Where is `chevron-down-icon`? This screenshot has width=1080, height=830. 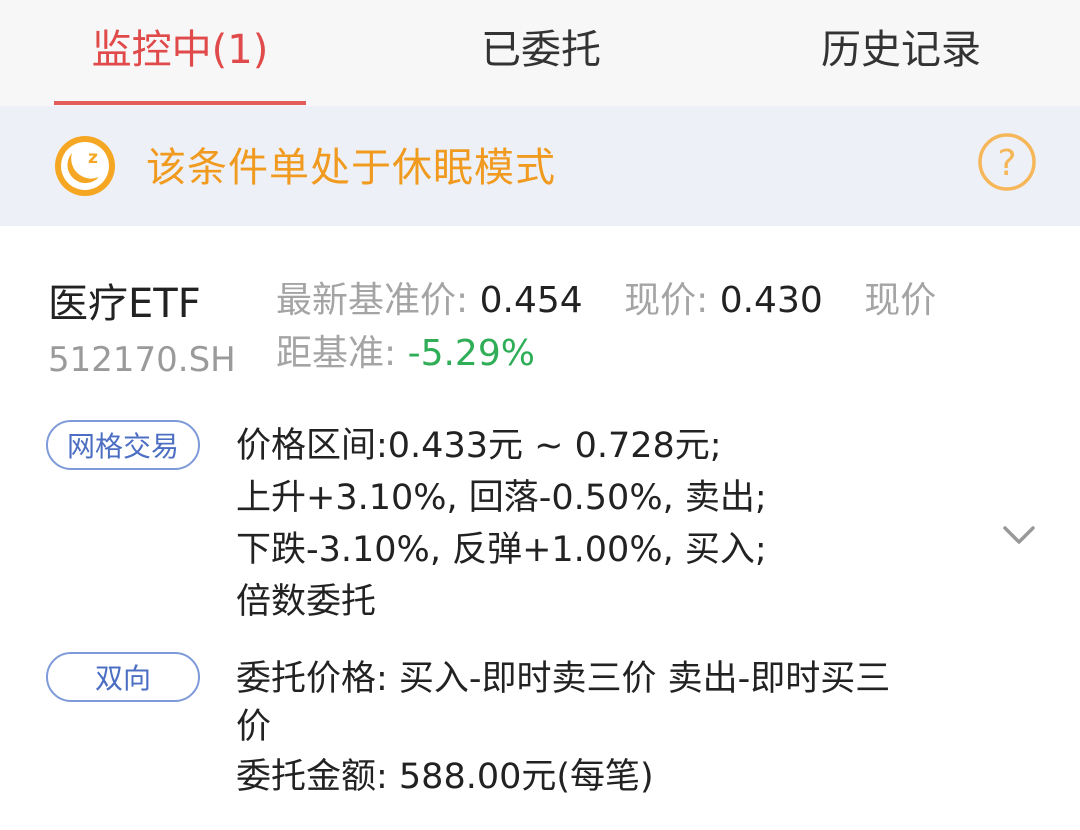
chevron-down-icon is located at coordinates (1019, 535).